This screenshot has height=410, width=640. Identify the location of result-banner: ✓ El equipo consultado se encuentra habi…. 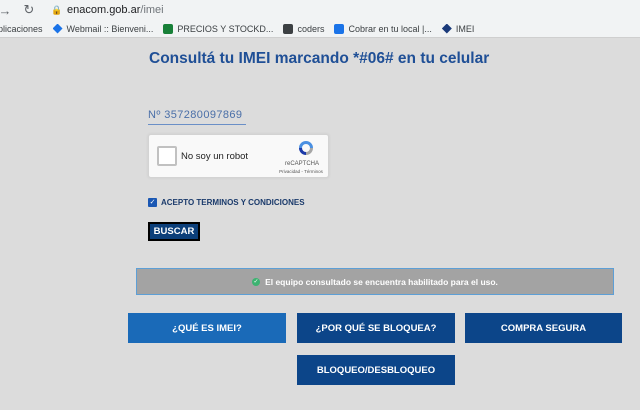
(375, 281).